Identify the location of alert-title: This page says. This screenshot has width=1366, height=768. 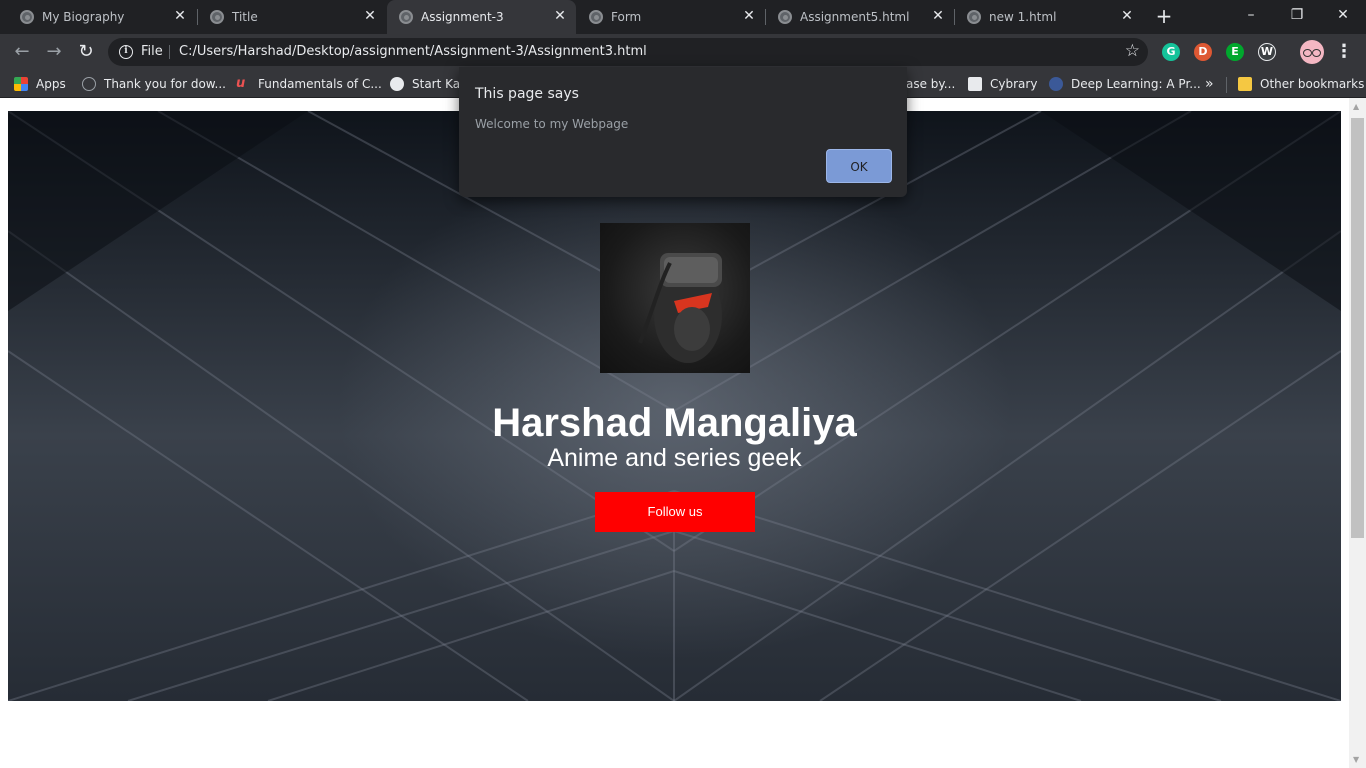
(527, 94).